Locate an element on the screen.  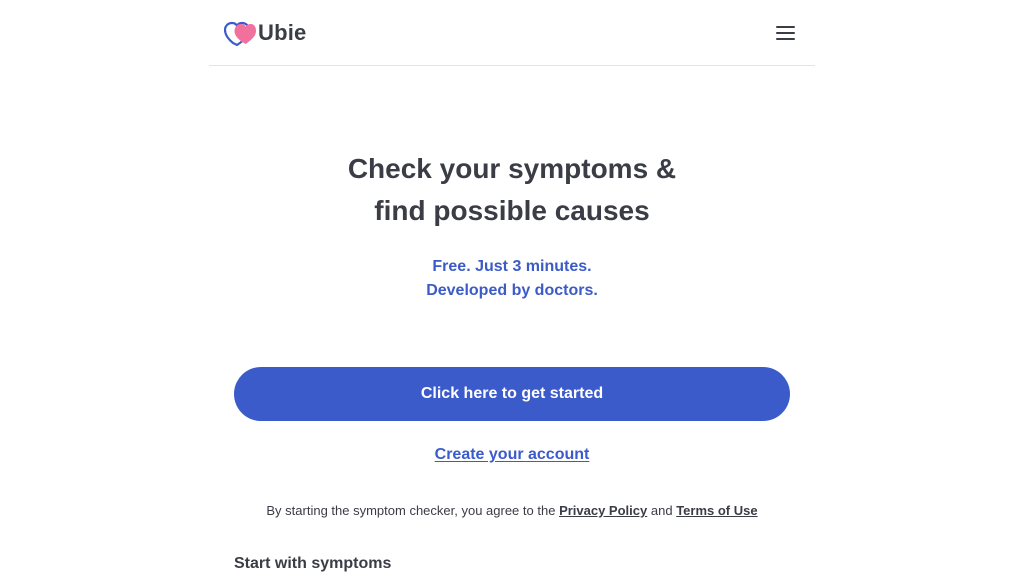
heart-logo-icon is located at coordinates (240, 33).